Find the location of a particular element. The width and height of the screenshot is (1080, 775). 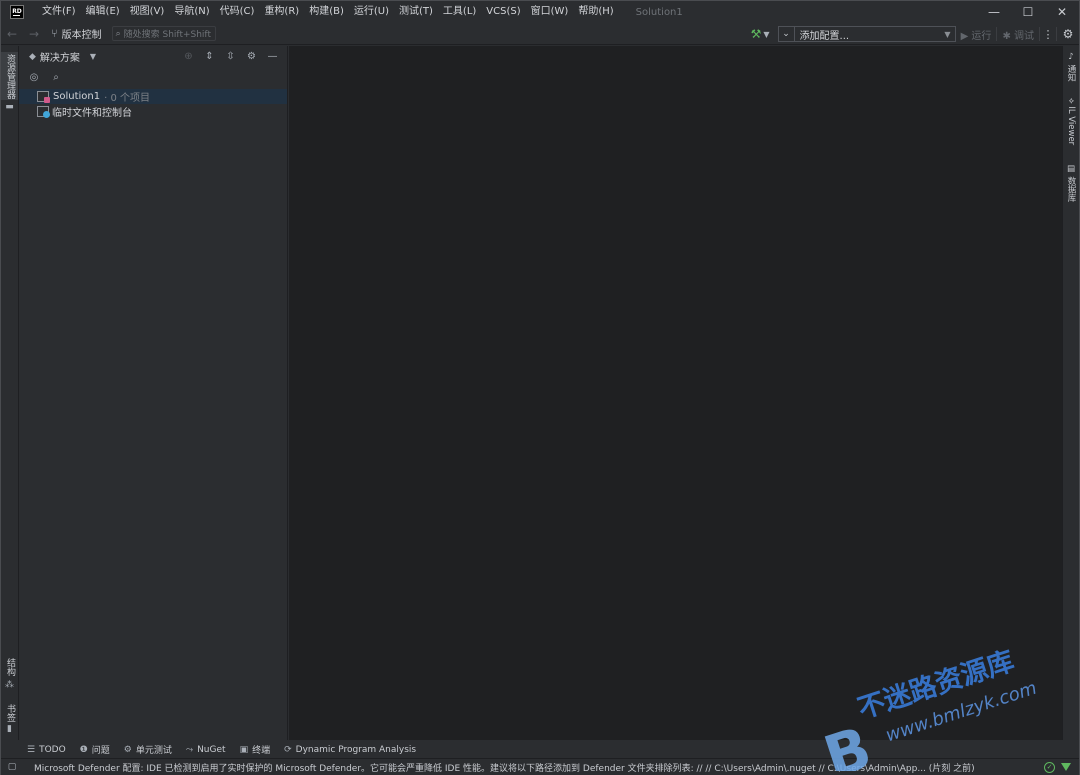

il-viewer-label: IL Viewer is located at coordinates (1071, 126).